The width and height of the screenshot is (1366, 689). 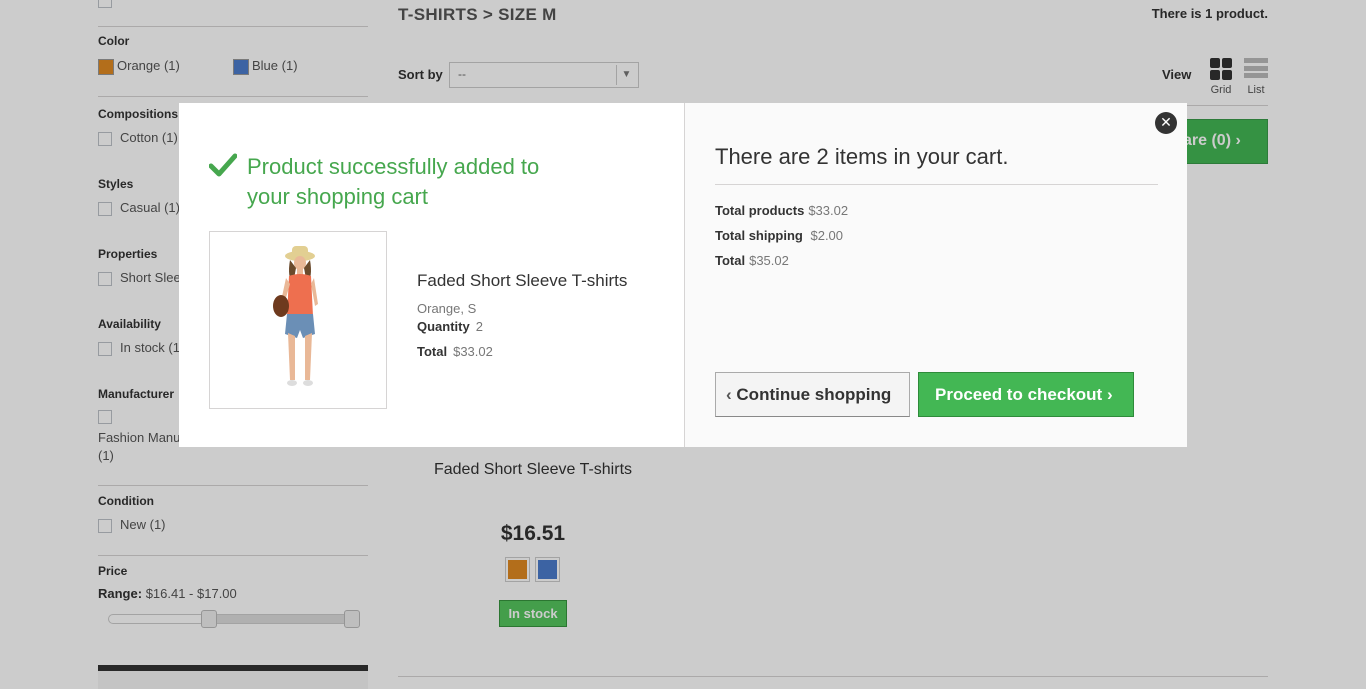 What do you see at coordinates (1109, 394) in the screenshot?
I see `chevron-right-icon: ›` at bounding box center [1109, 394].